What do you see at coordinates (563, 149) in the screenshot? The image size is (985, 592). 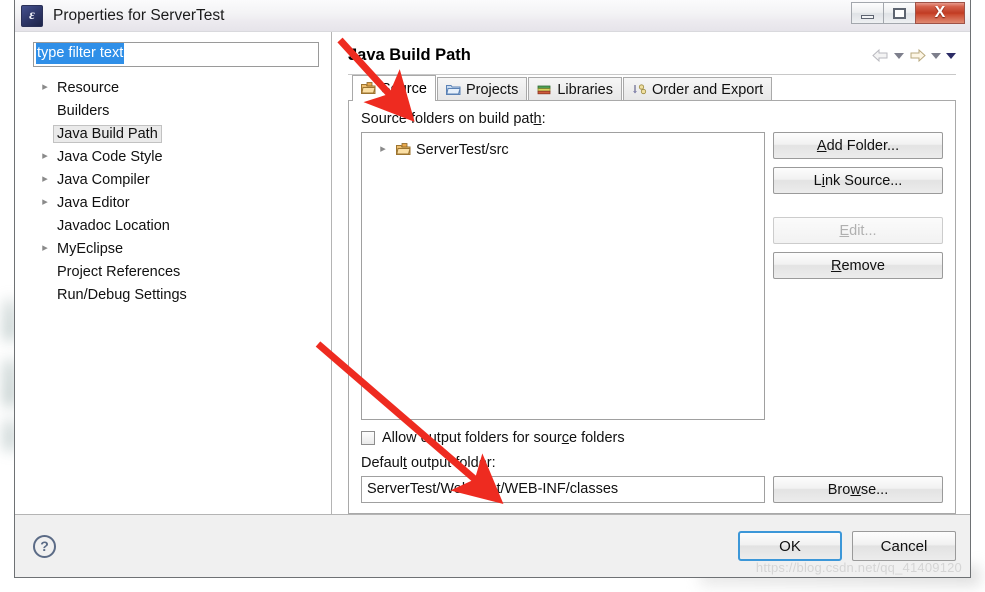 I see `list-item: ▸ ServerTest/src` at bounding box center [563, 149].